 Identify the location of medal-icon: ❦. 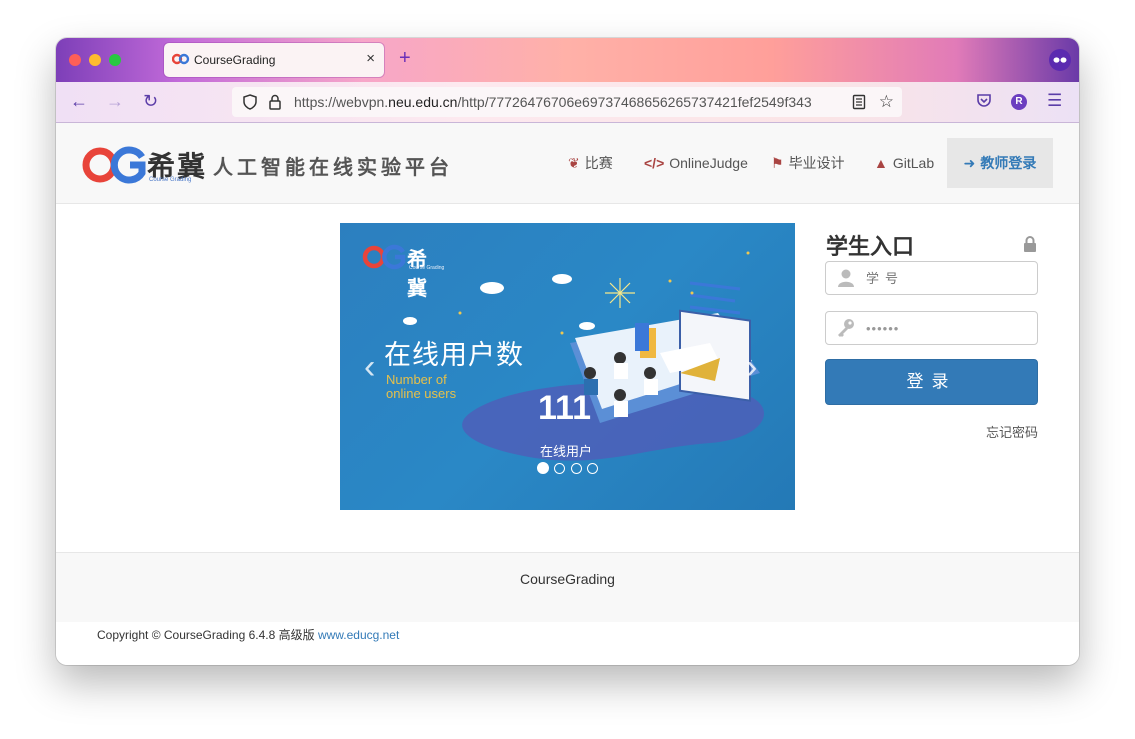
(574, 163).